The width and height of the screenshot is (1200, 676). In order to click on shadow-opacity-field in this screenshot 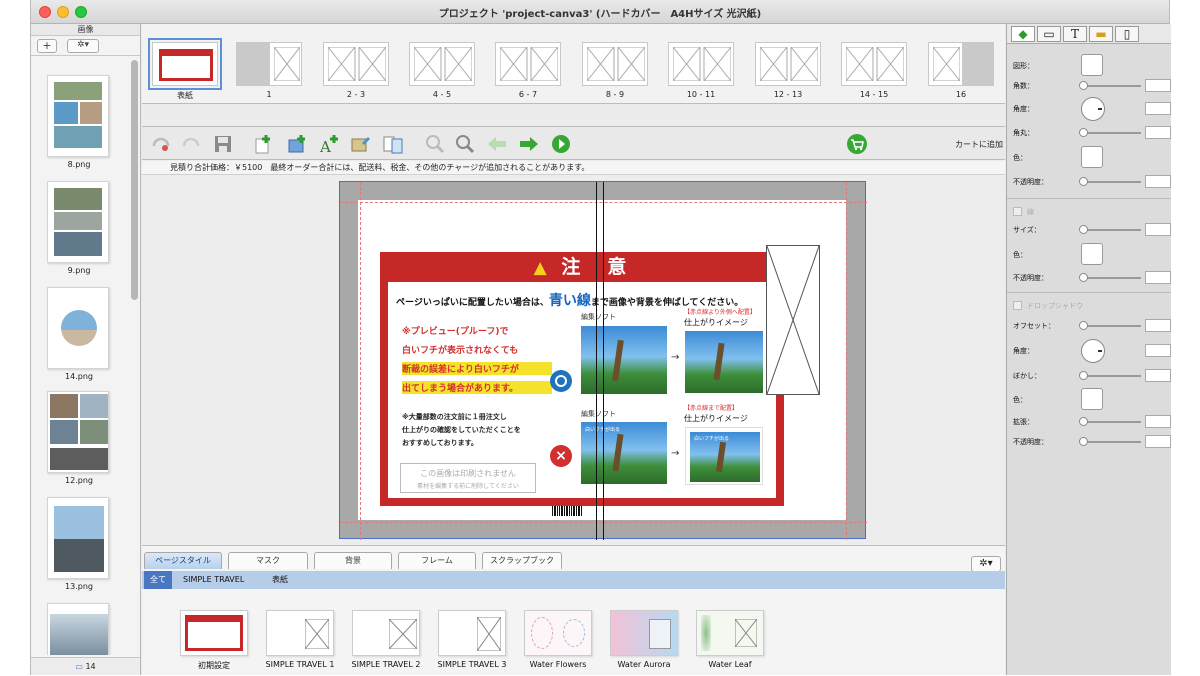, I will do `click(1158, 441)`.